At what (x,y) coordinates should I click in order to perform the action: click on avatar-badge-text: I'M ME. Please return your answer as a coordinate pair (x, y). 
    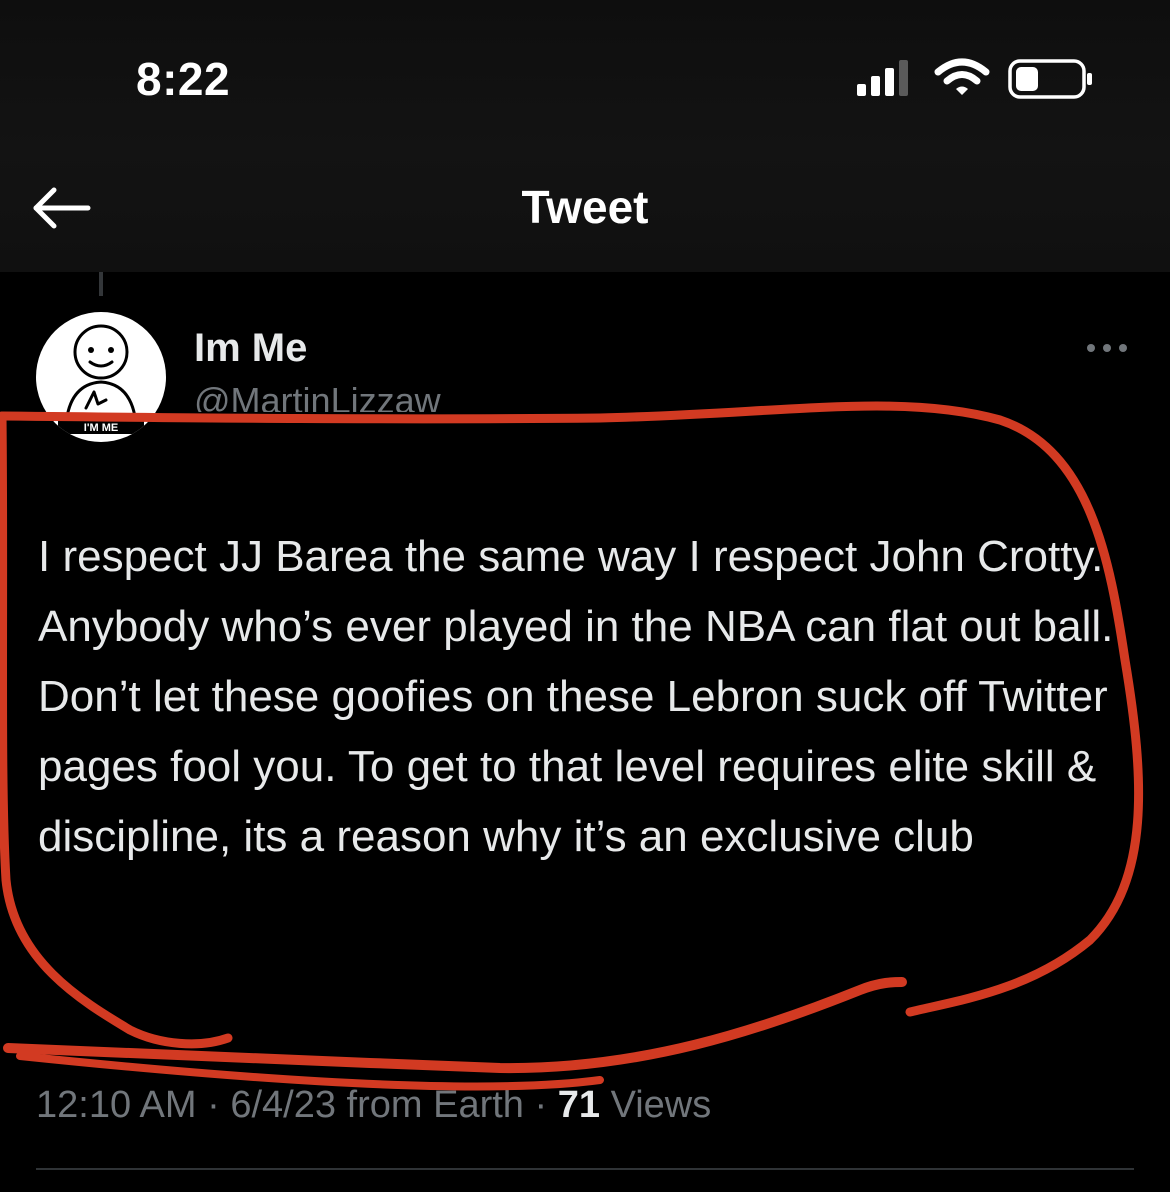
    Looking at the image, I should click on (101, 428).